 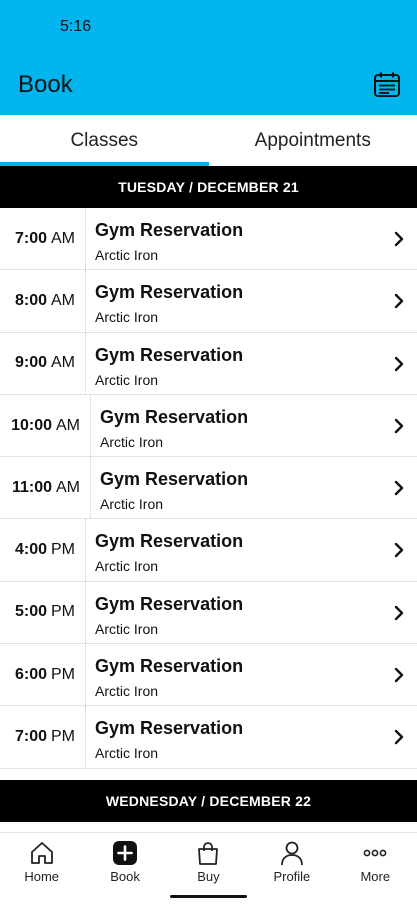 I want to click on time-value: 6:00, so click(x=30, y=674).